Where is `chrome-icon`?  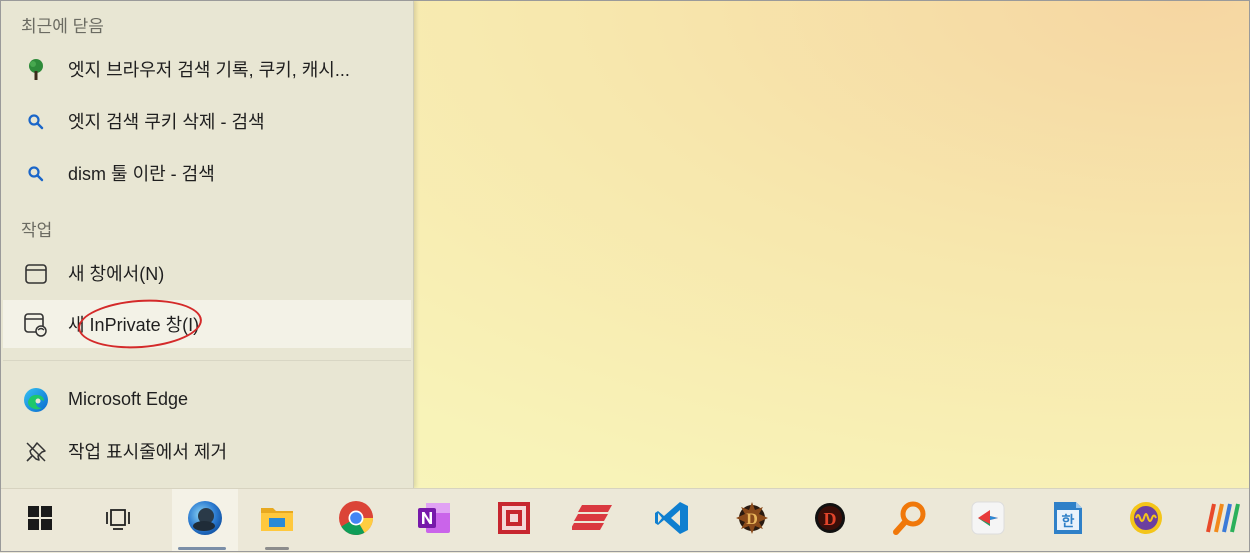 chrome-icon is located at coordinates (356, 520).